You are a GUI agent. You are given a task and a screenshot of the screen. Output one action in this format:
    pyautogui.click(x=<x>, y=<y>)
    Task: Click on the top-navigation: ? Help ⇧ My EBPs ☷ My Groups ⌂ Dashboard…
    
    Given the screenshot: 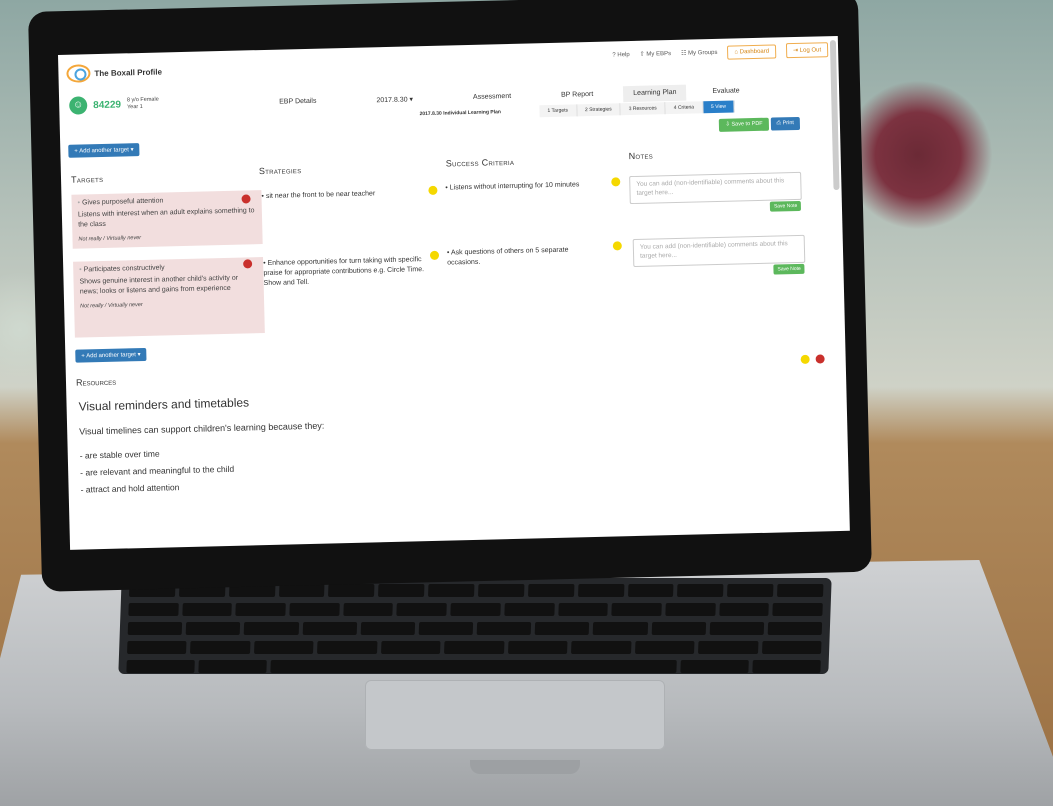 What is the action you would take?
    pyautogui.click(x=720, y=52)
    